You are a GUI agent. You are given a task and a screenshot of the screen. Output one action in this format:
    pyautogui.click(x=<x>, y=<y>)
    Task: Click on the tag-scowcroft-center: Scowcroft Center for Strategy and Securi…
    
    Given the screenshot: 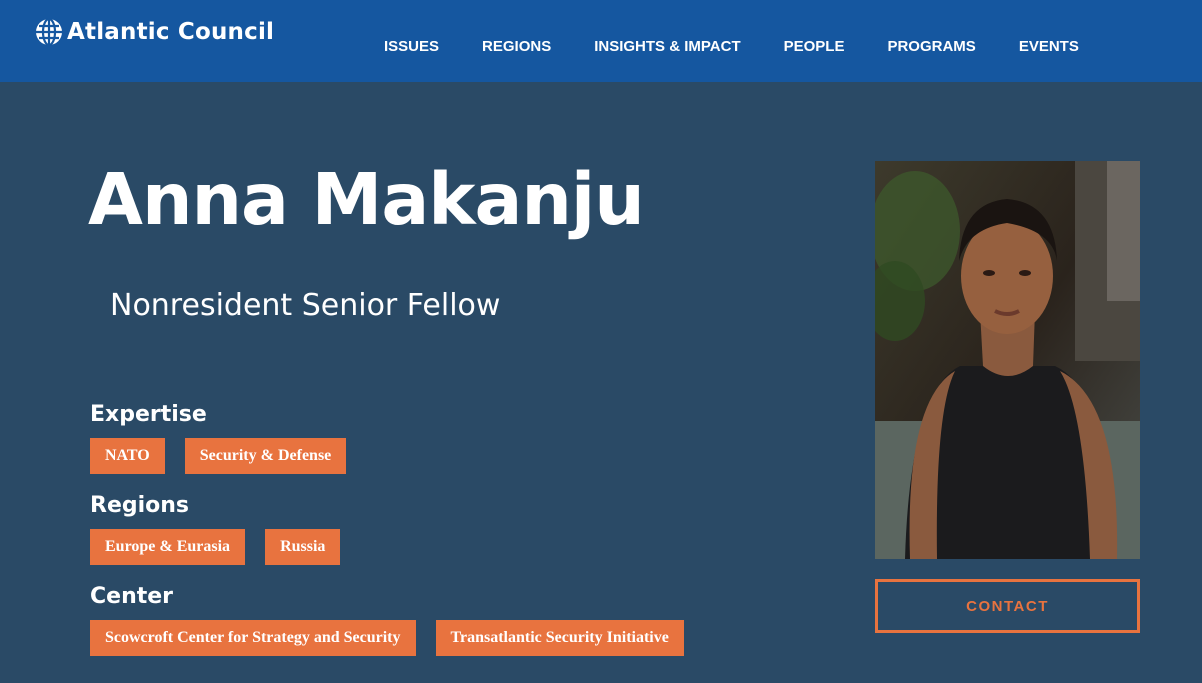 What is the action you would take?
    pyautogui.click(x=253, y=638)
    